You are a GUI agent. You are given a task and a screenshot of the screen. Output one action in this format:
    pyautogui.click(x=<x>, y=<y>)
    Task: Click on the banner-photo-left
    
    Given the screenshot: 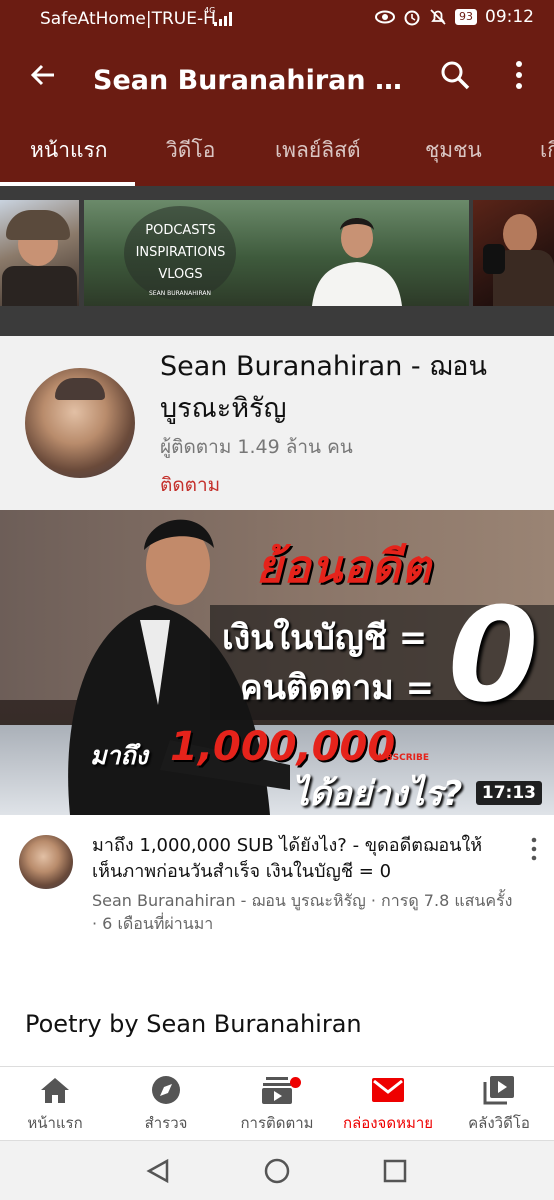 What is the action you would take?
    pyautogui.click(x=39, y=253)
    